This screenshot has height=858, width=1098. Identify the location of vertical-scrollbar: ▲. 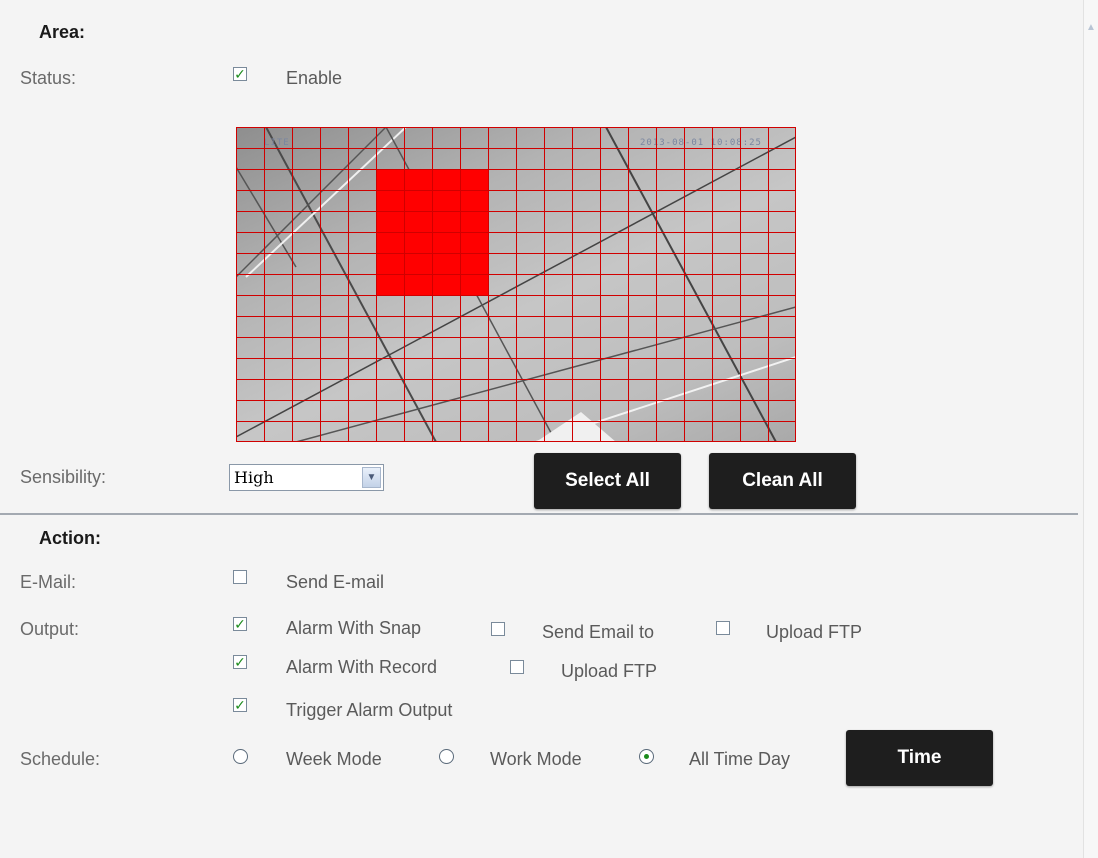
(1090, 429).